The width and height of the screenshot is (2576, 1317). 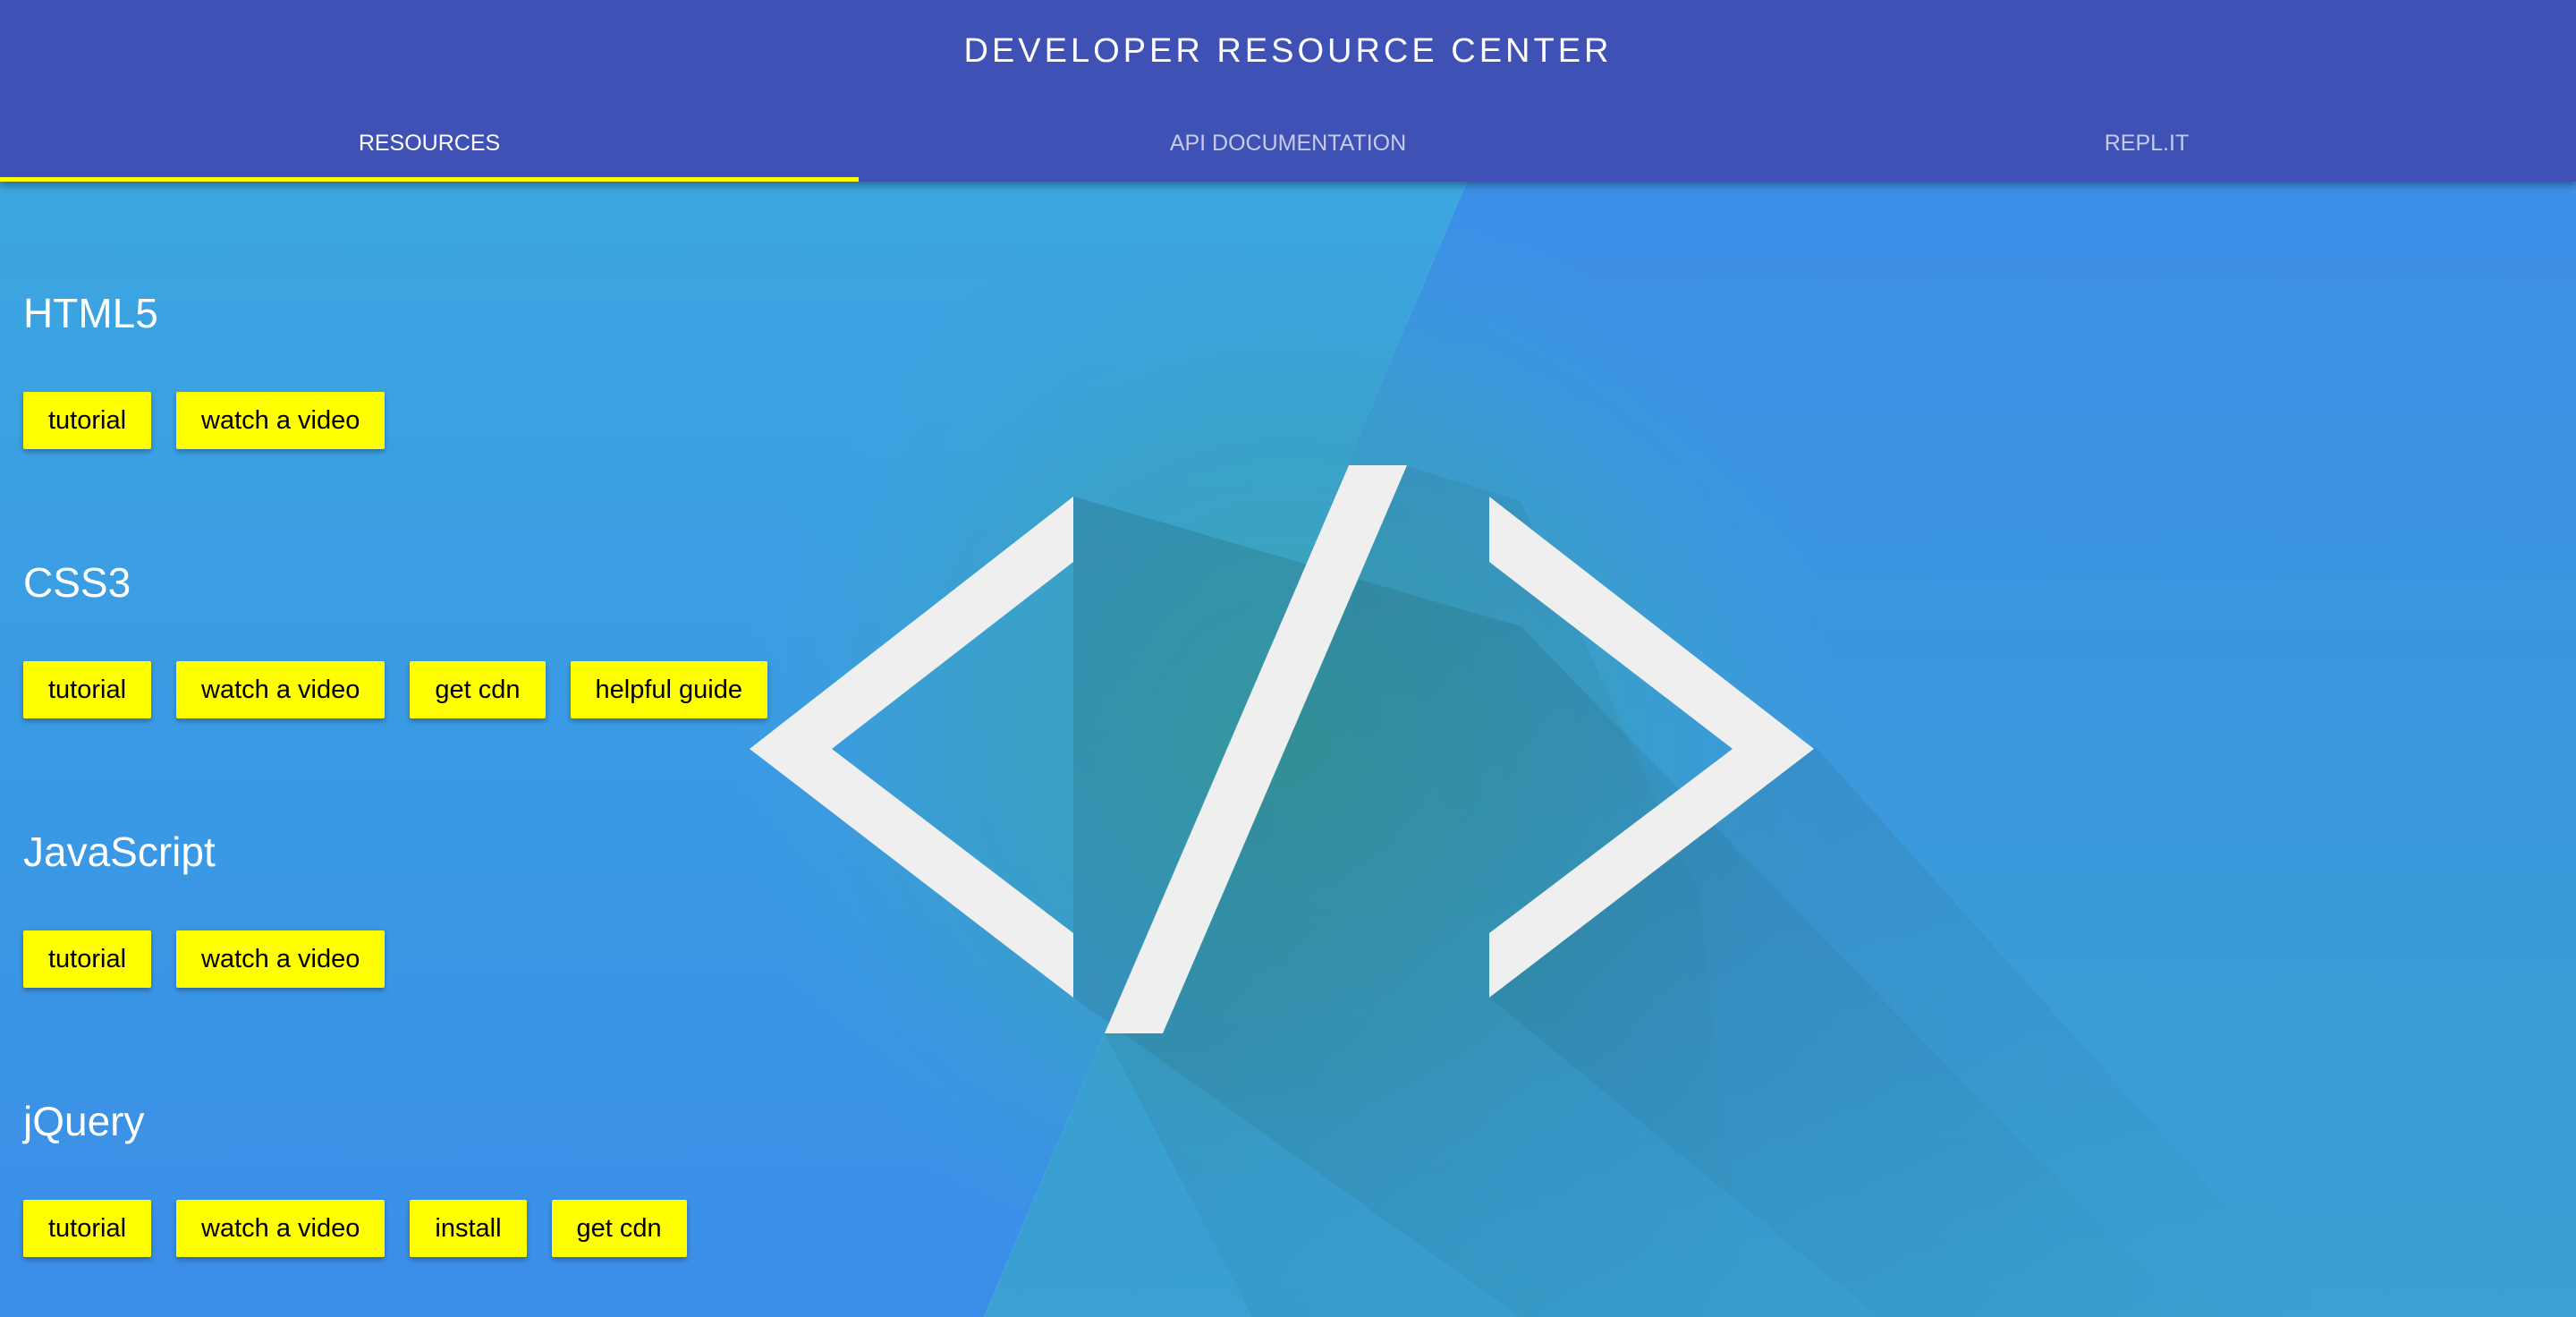 What do you see at coordinates (87, 689) in the screenshot?
I see `css3-tutorial-button: tutorial` at bounding box center [87, 689].